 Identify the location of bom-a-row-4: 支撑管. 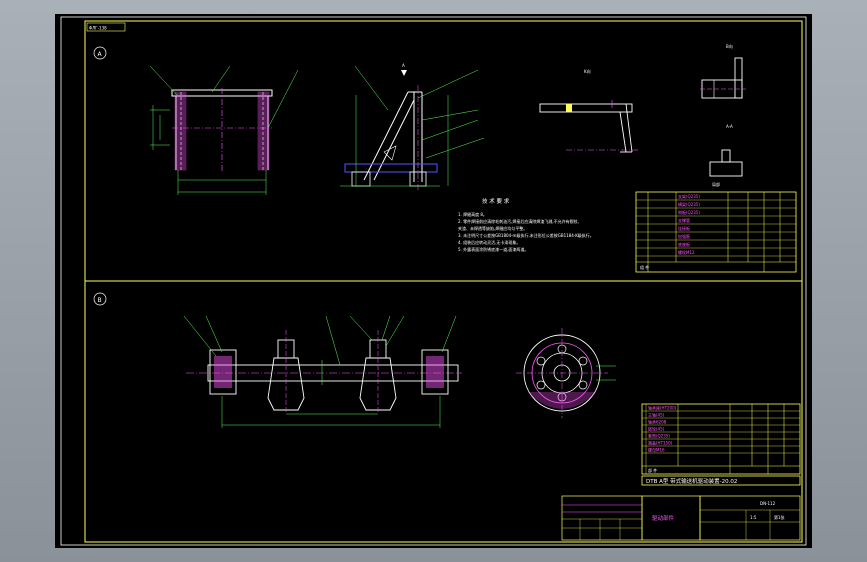
(684, 220).